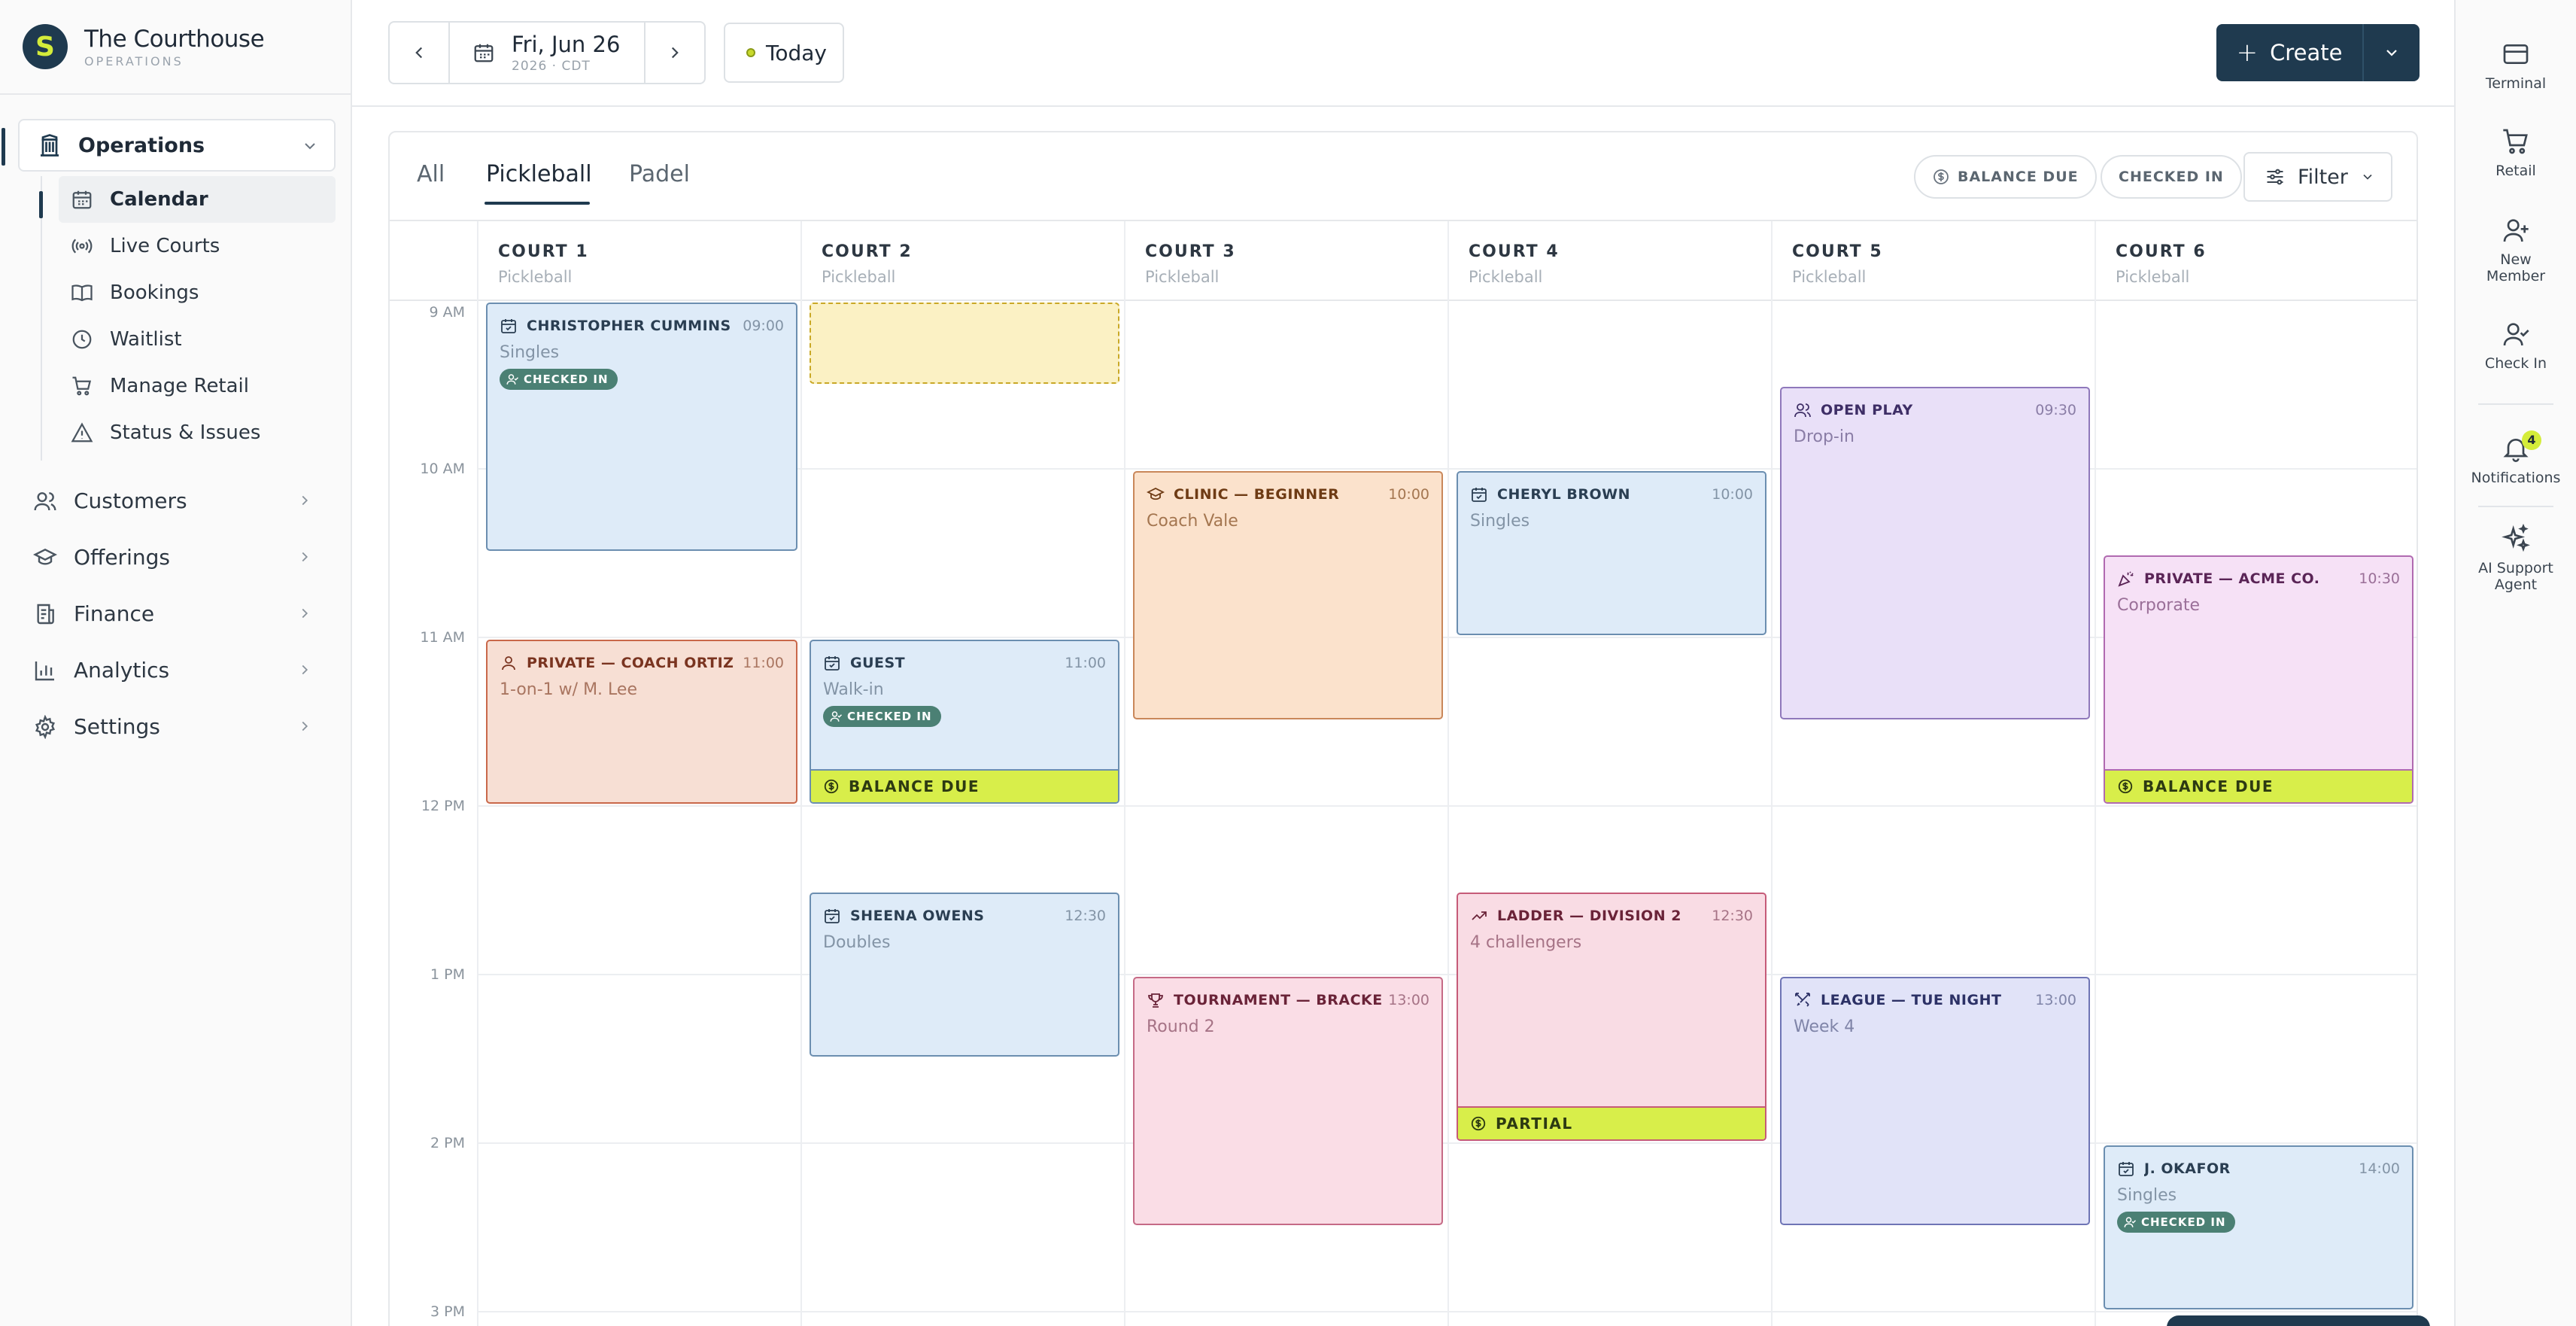  Describe the element at coordinates (443, 637) in the screenshot. I see `time-label: 11 AM` at that location.